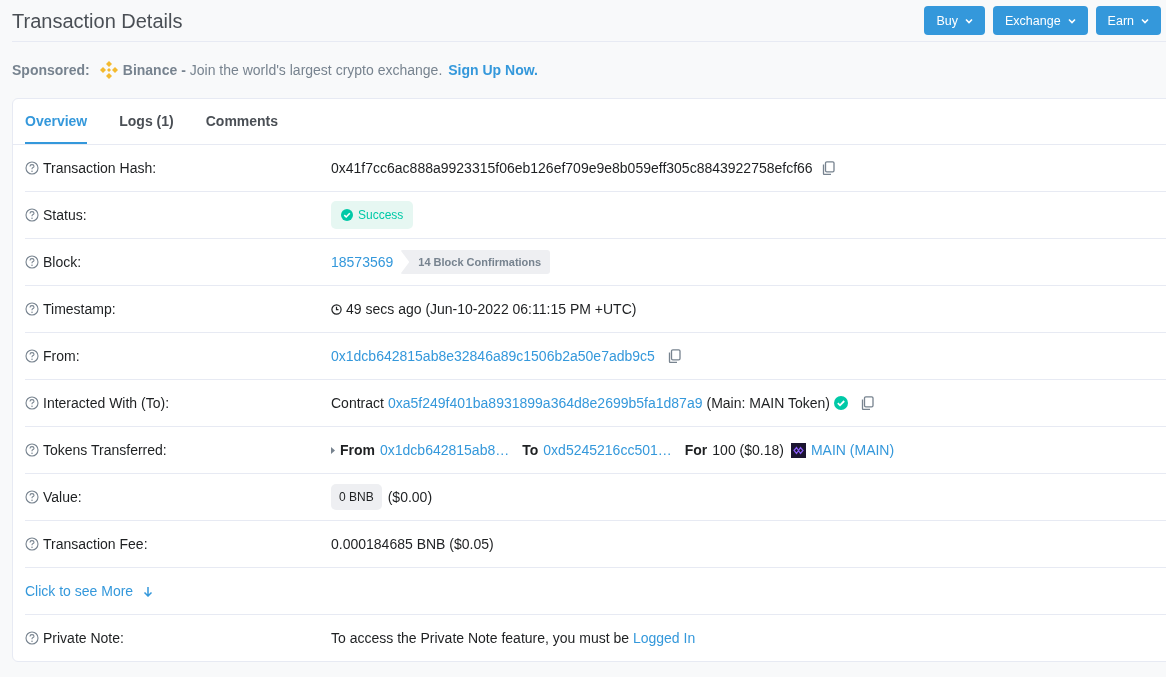 The height and width of the screenshot is (677, 1166). What do you see at coordinates (62, 262) in the screenshot?
I see `field-label: Block:` at bounding box center [62, 262].